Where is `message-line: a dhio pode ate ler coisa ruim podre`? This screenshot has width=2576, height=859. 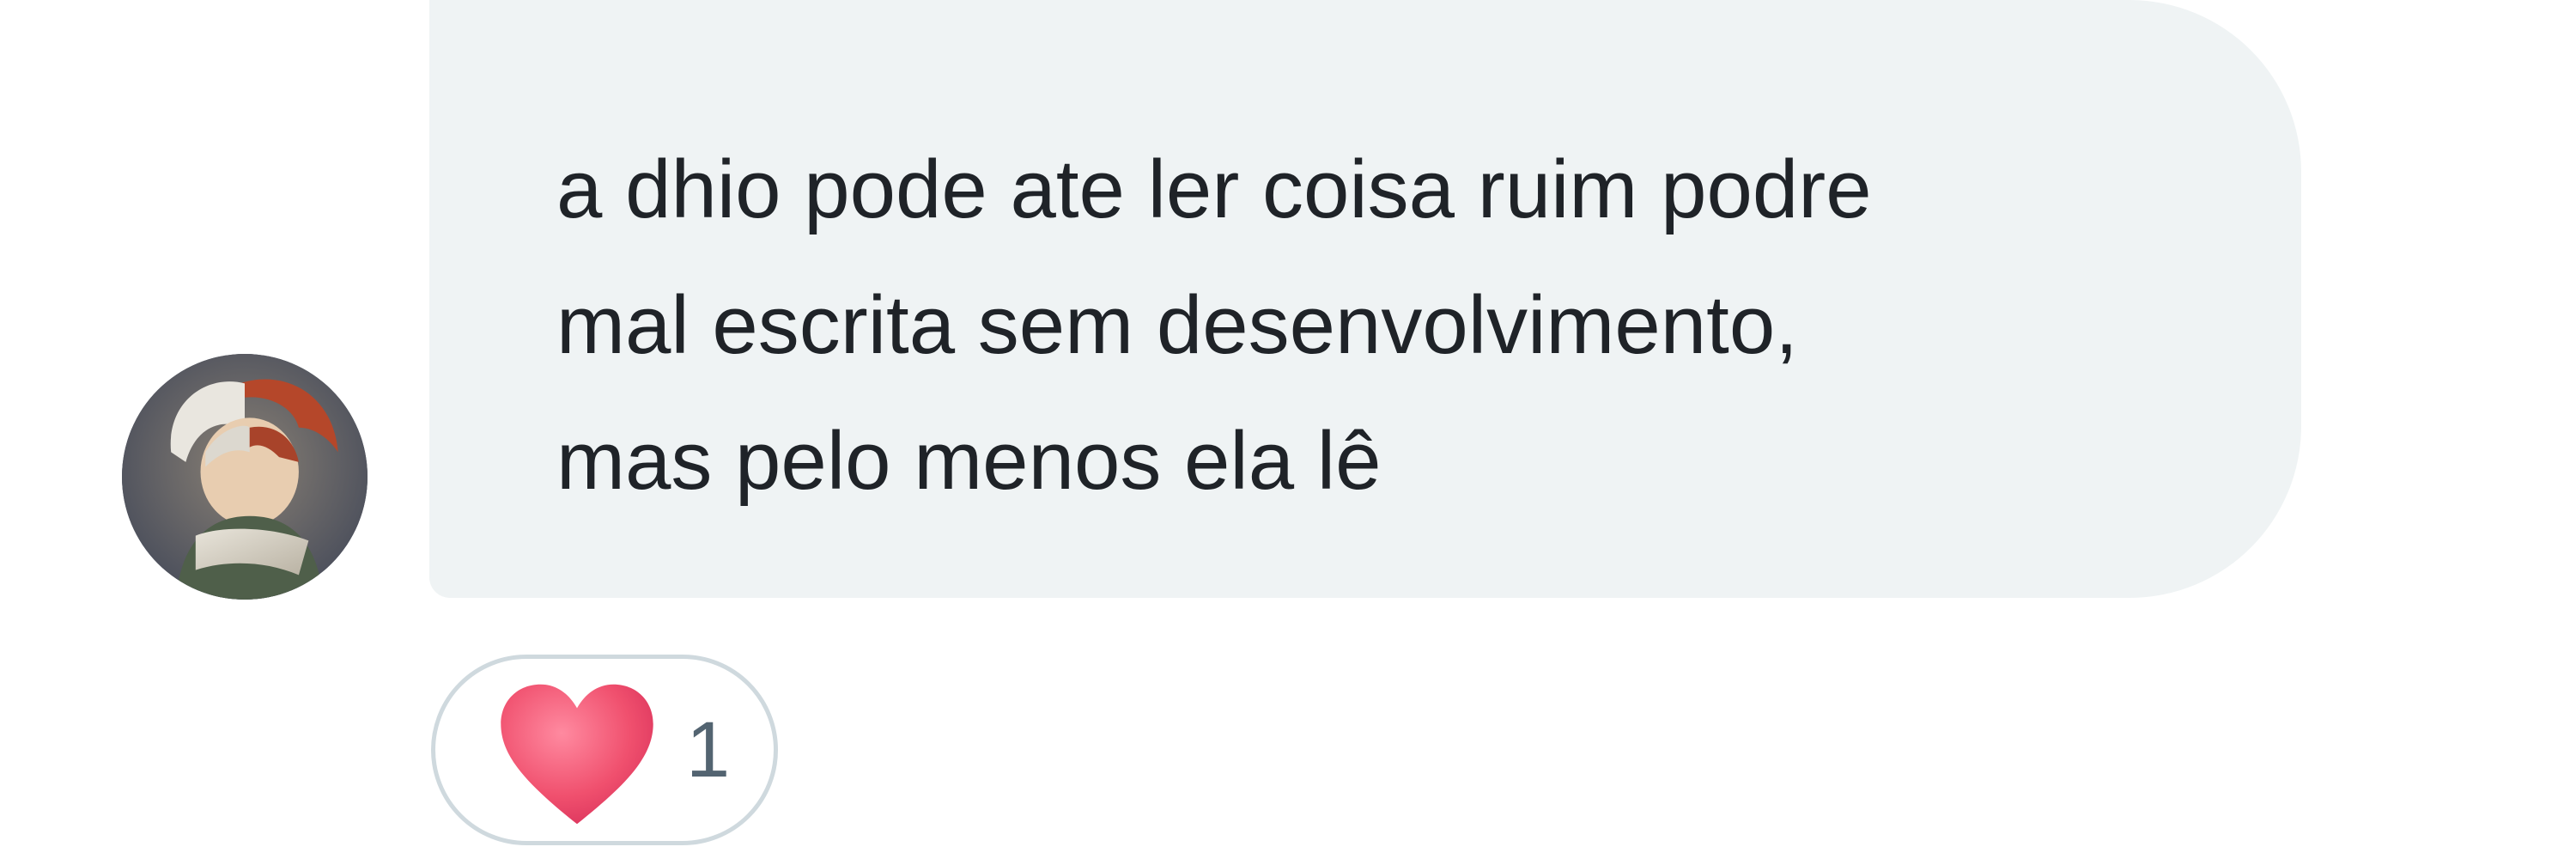 message-line: a dhio pode ate ler coisa ruim podre is located at coordinates (1214, 189).